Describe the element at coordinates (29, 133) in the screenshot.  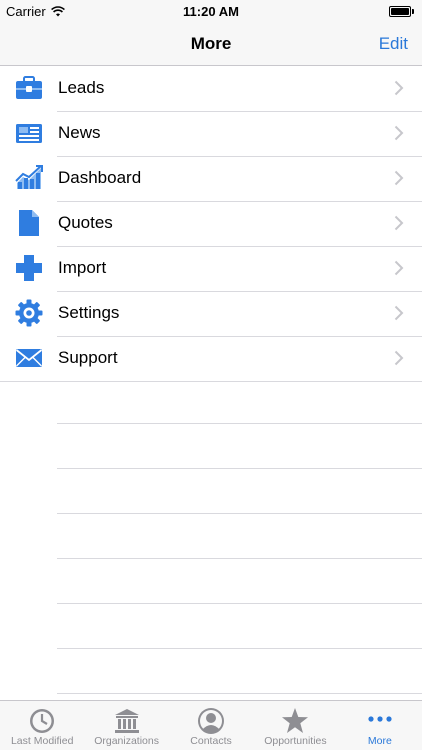
I see `newspaper-icon` at that location.